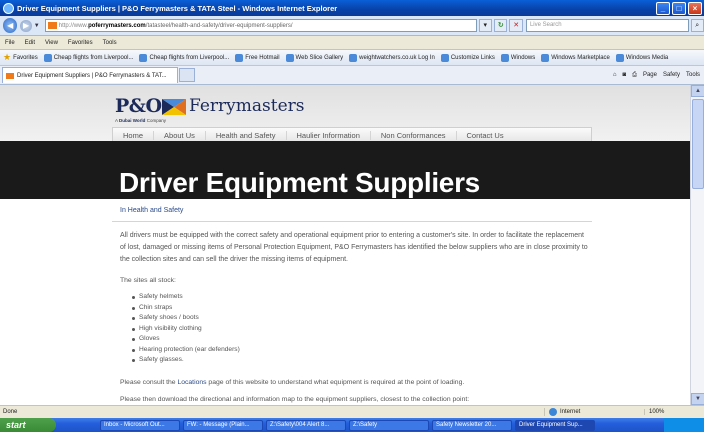  I want to click on favorite-link: Web Slice Gallery, so click(314, 57).